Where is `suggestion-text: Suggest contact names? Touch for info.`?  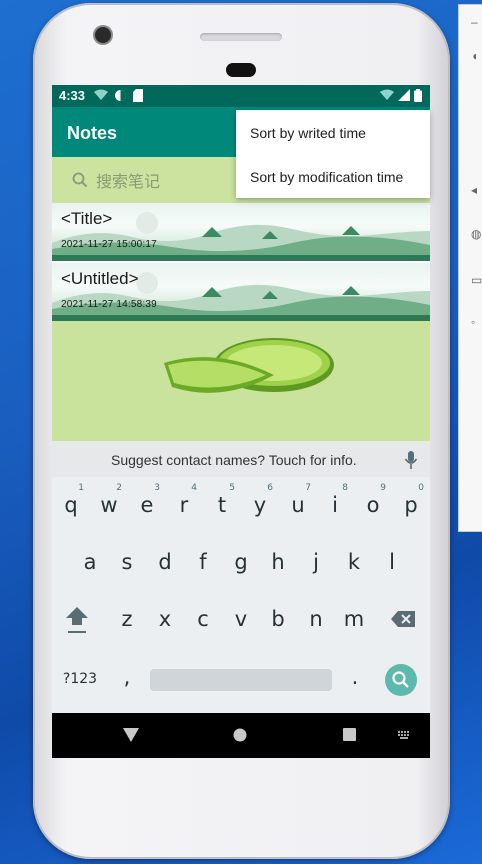 suggestion-text: Suggest contact names? Touch for info. is located at coordinates (234, 460).